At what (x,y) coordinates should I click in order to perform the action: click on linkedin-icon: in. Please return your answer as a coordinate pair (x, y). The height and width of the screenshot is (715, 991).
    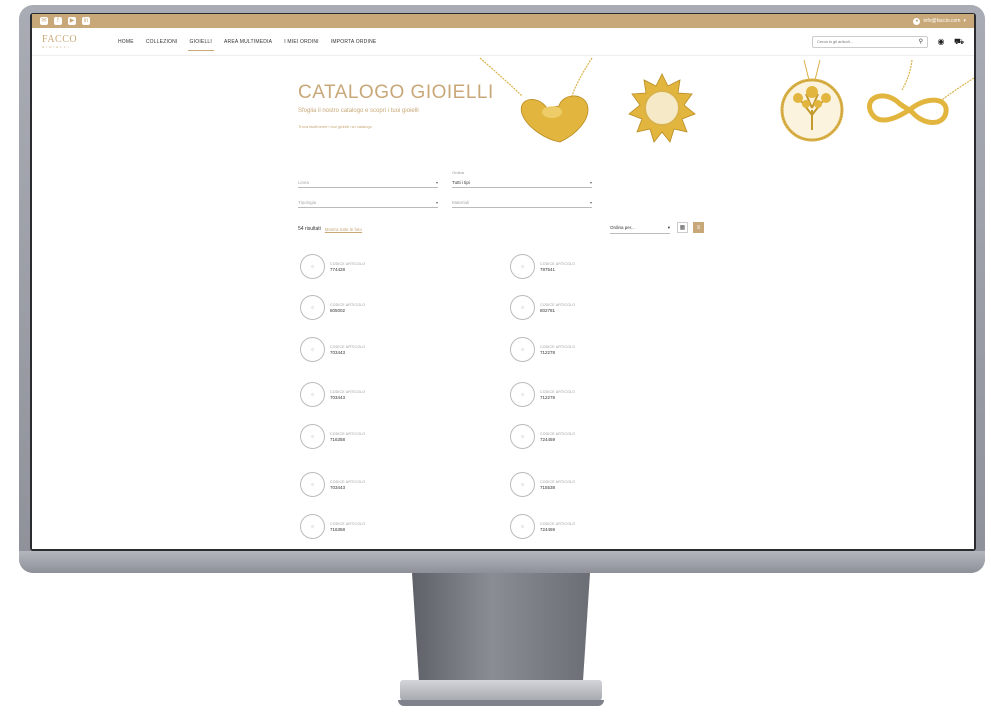
    Looking at the image, I should click on (86, 21).